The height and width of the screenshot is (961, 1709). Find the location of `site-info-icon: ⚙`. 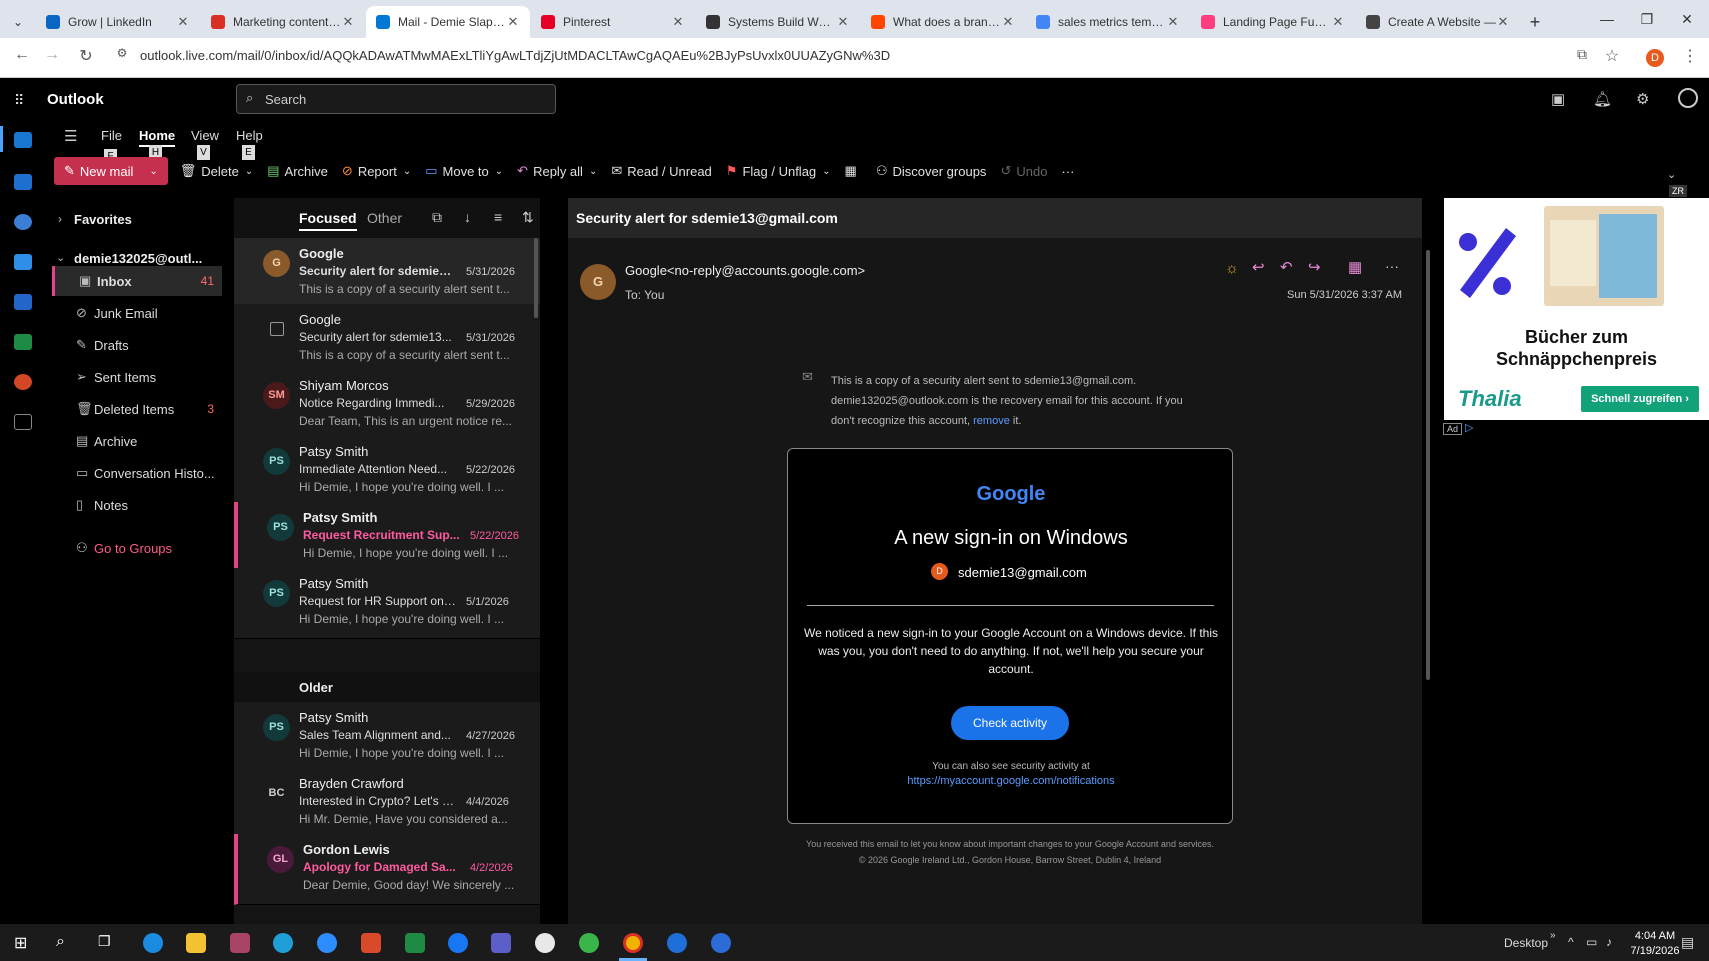

site-info-icon: ⚙ is located at coordinates (122, 53).